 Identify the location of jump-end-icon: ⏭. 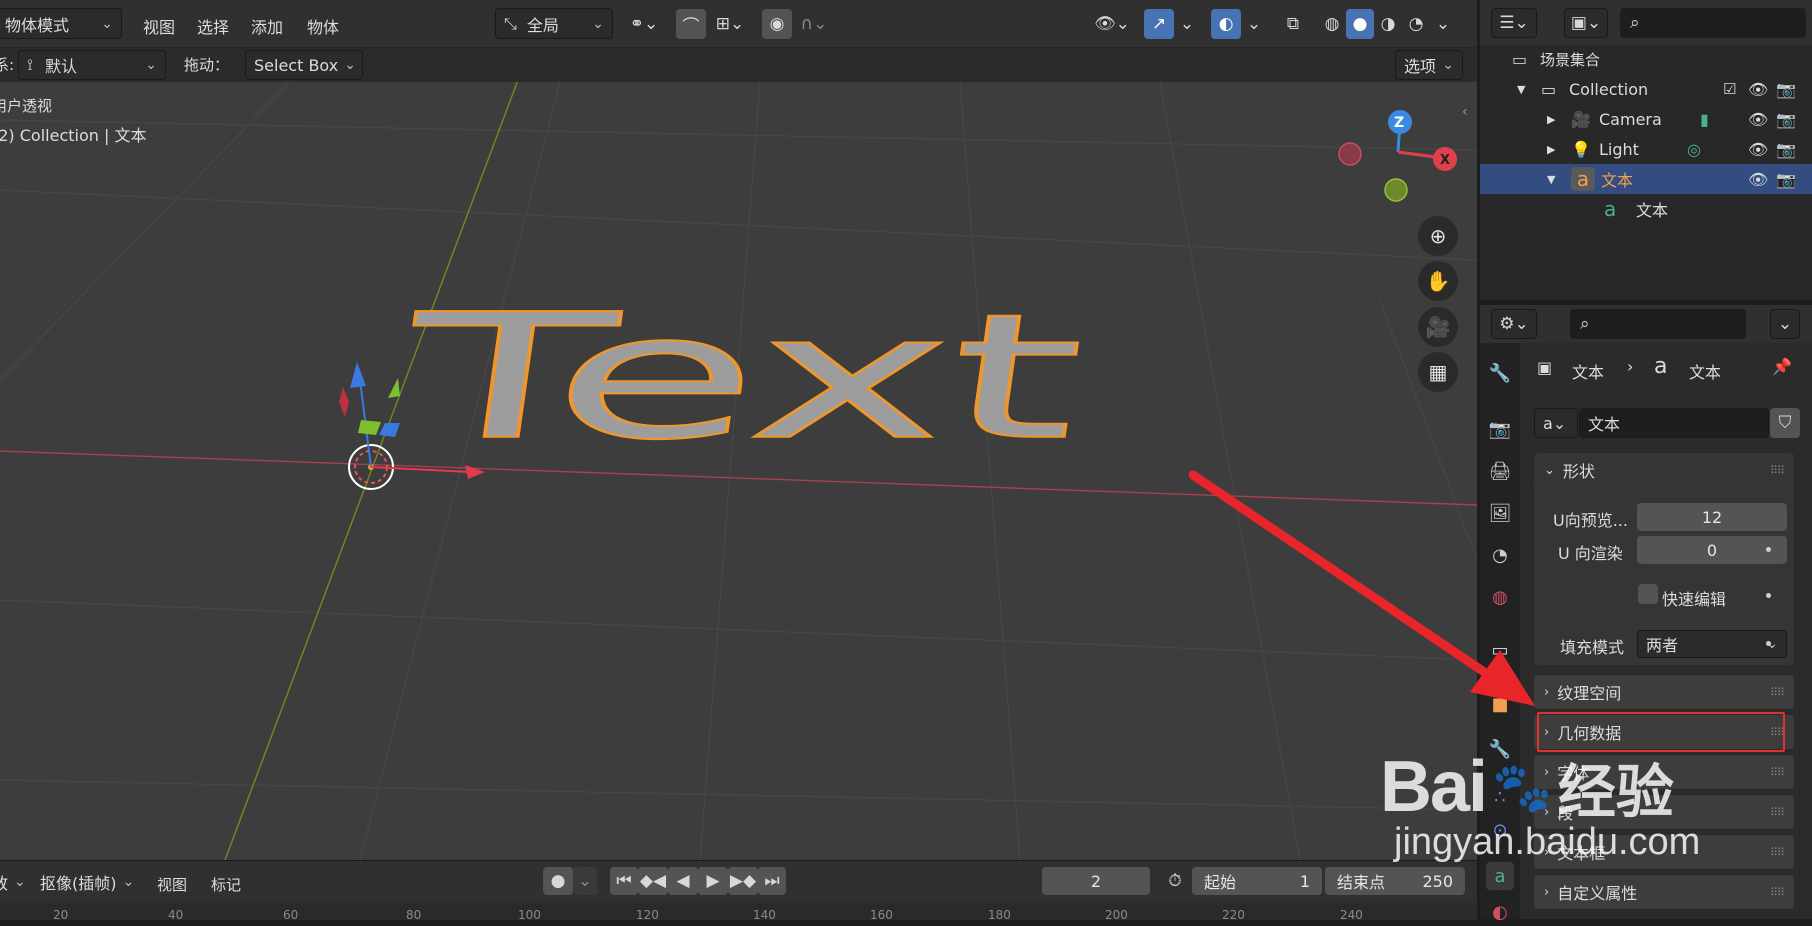
(772, 881).